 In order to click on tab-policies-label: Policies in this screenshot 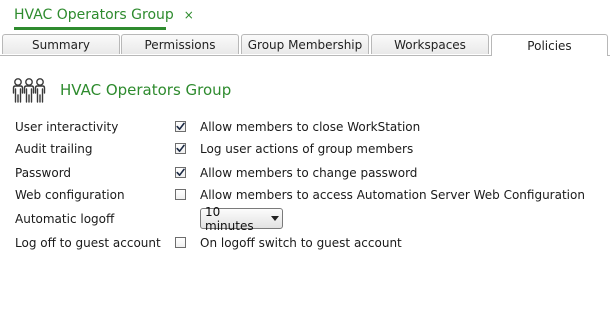, I will do `click(549, 45)`.